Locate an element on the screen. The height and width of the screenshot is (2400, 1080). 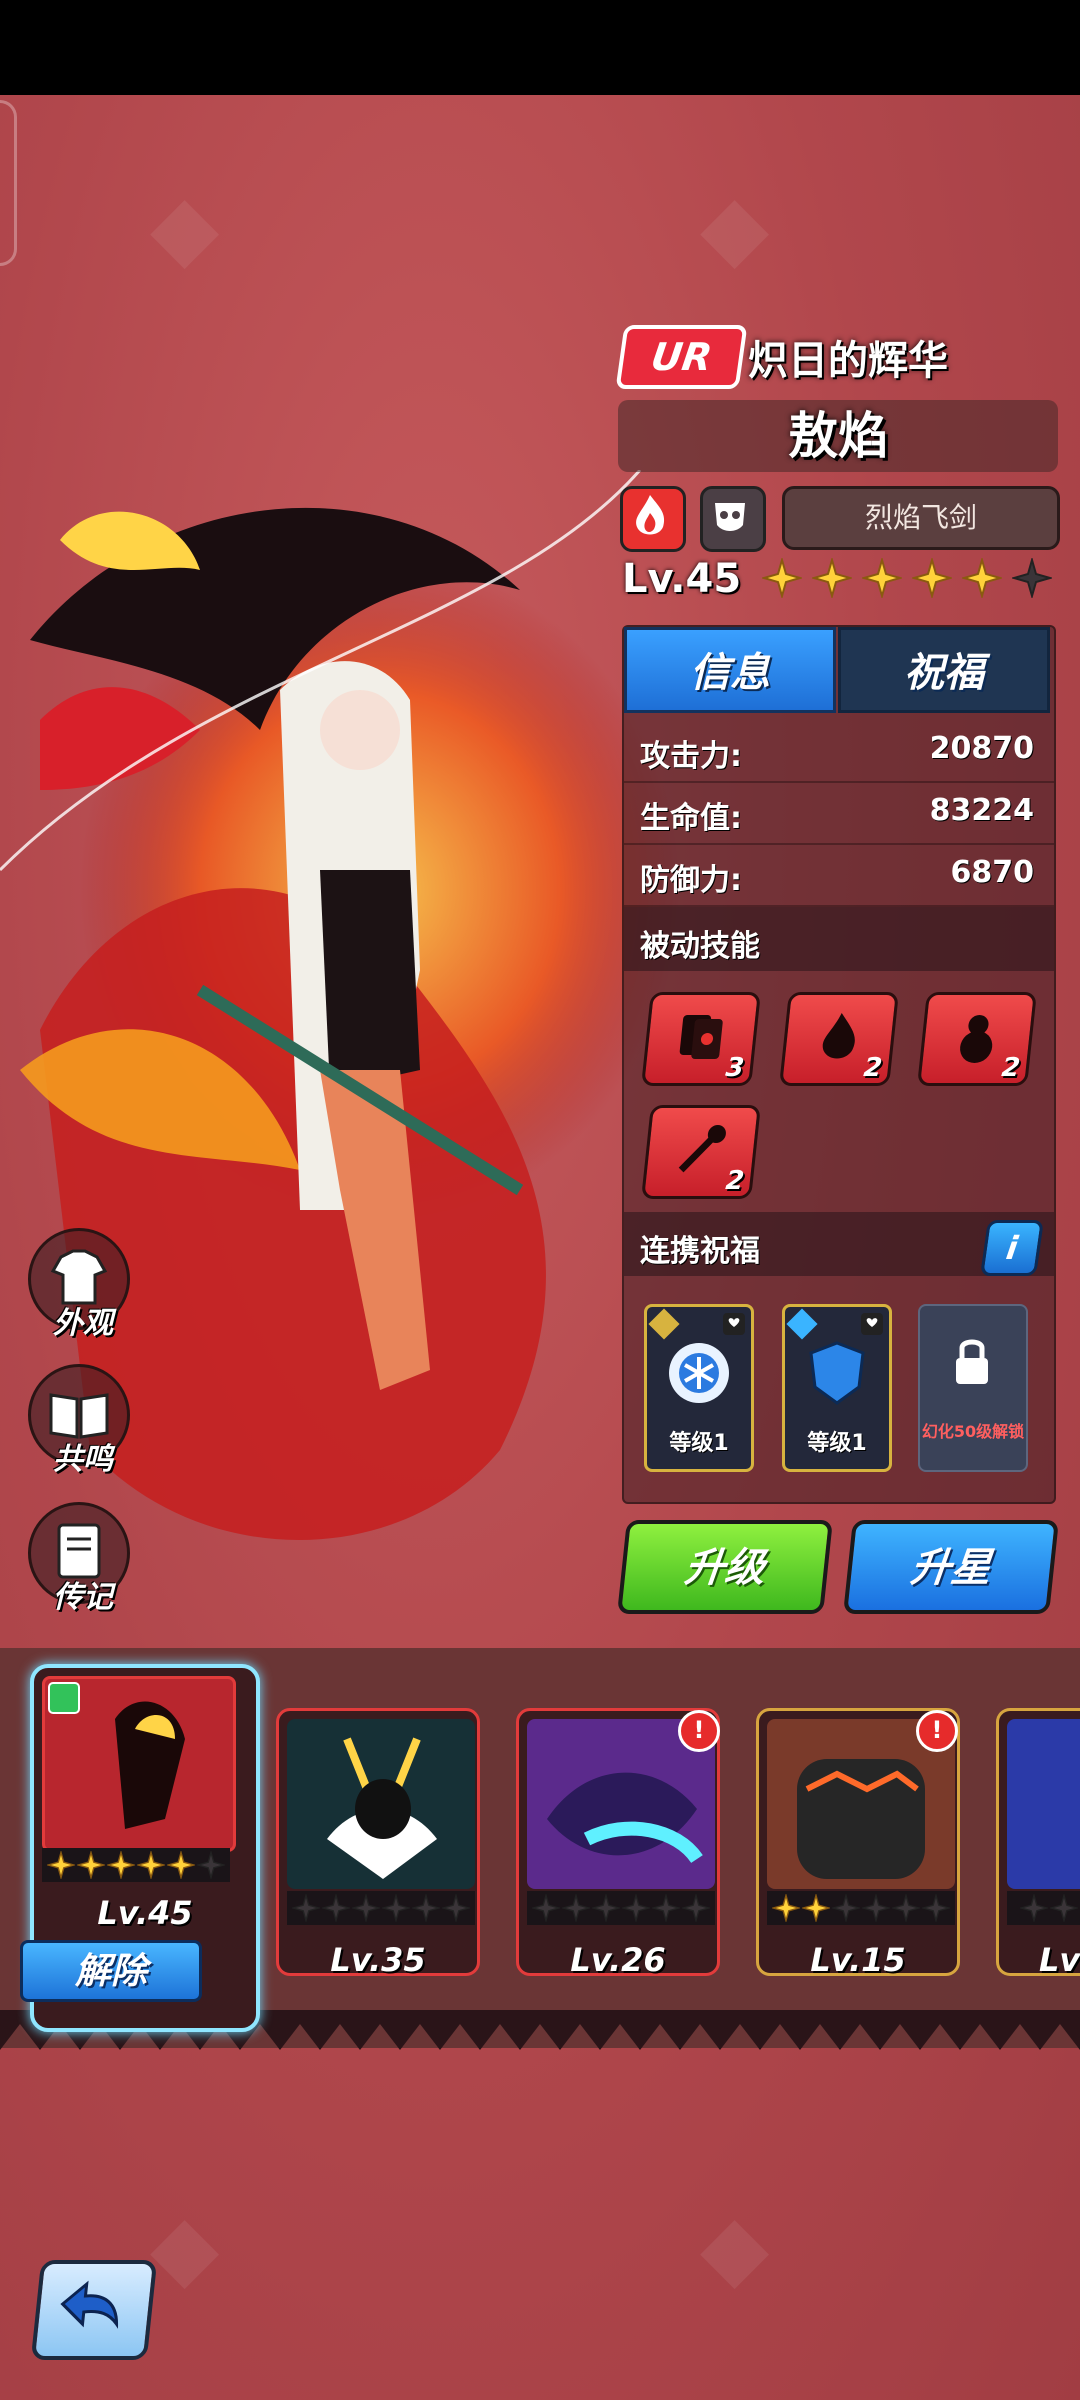
blue-dragon-portrait is located at coordinates (1043, 1804).